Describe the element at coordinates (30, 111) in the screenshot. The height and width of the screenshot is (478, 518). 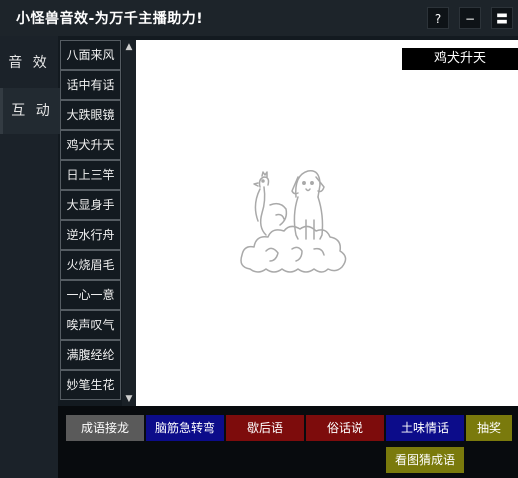
I see `tab-interaction: 互 动` at that location.